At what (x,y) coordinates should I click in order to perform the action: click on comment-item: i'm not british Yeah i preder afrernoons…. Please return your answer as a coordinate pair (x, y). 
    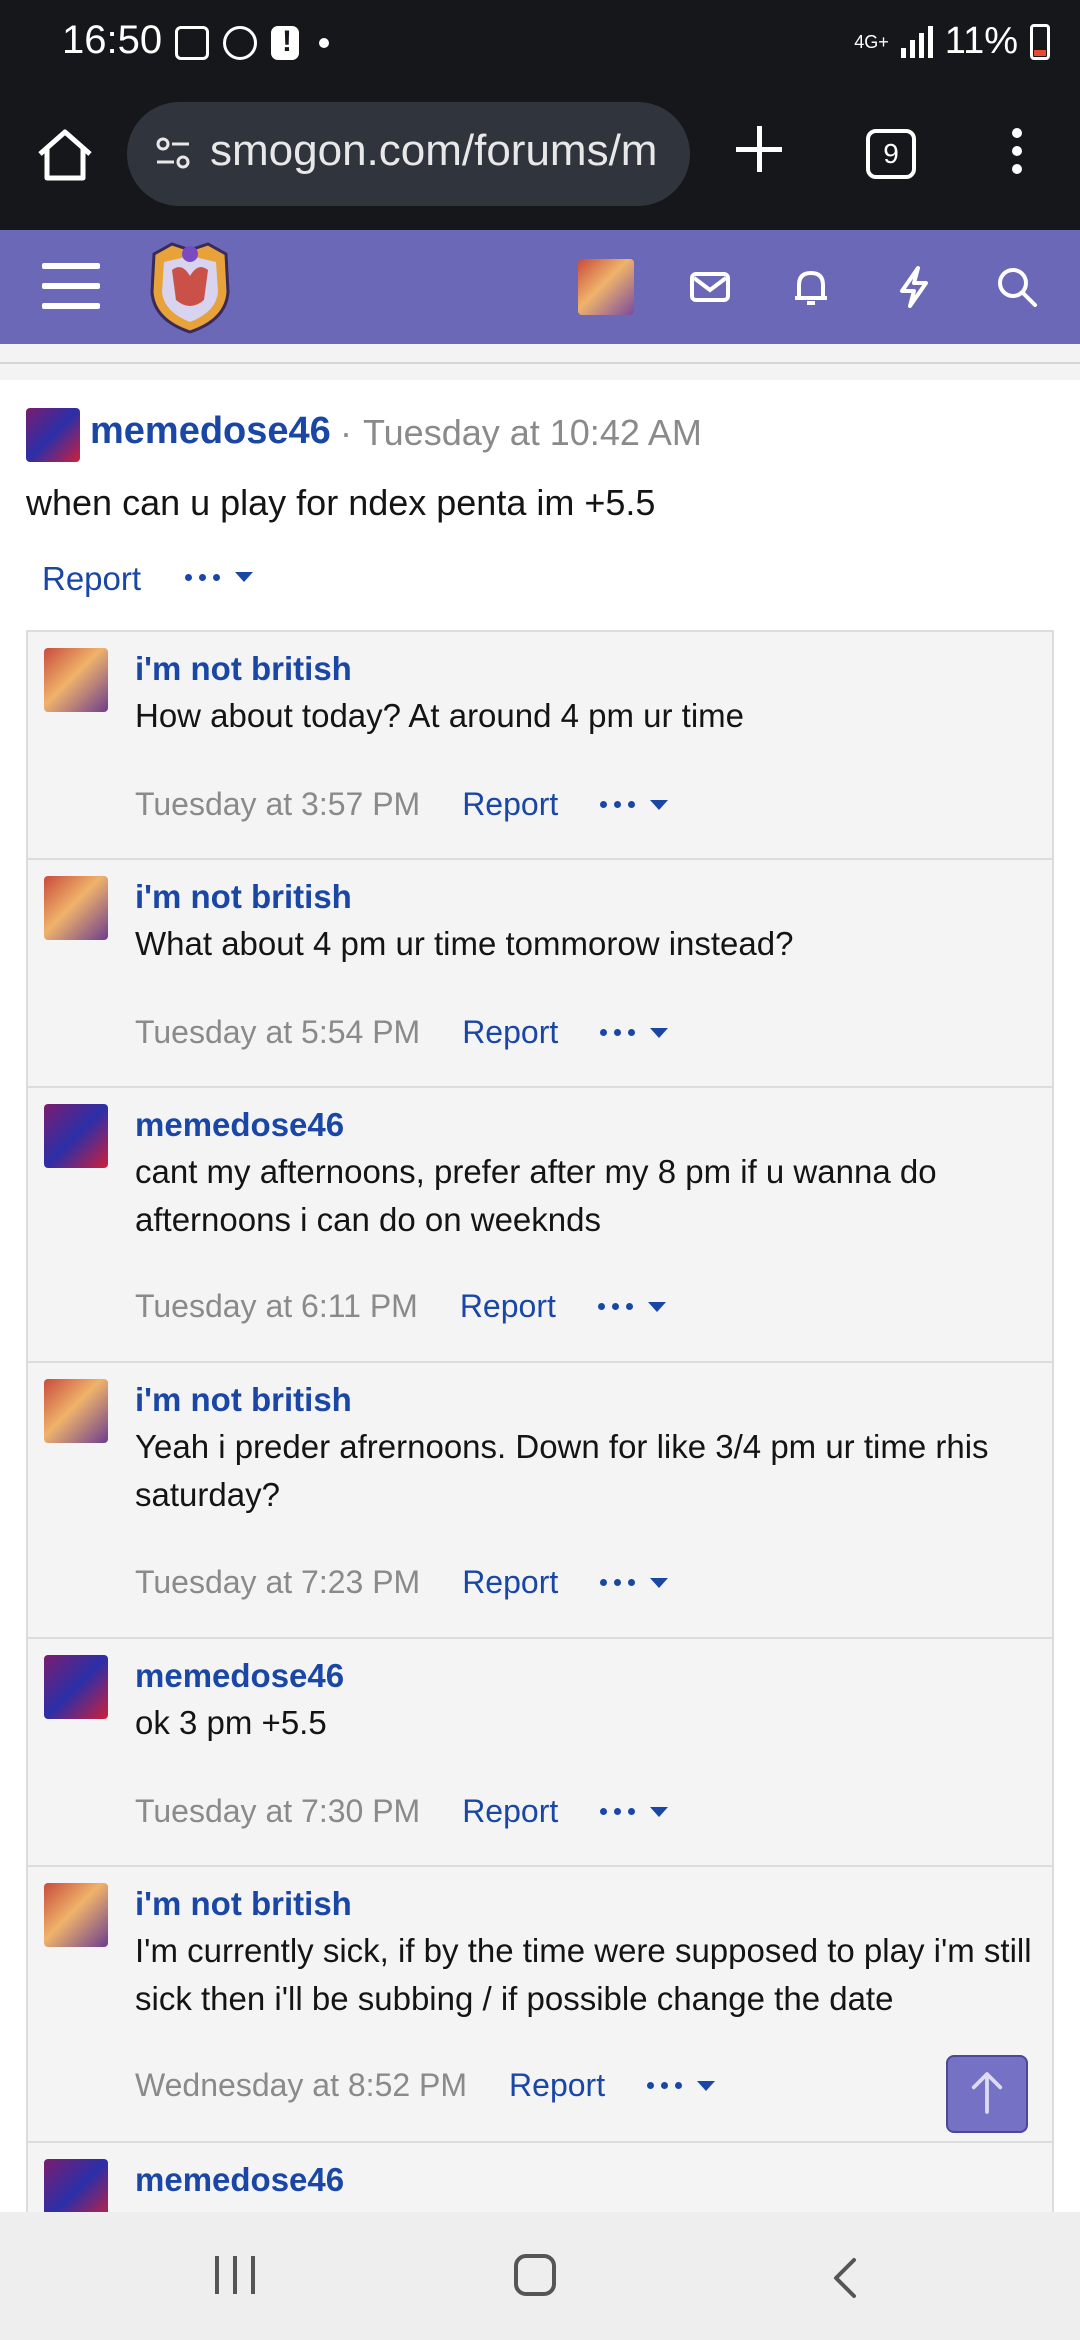
    Looking at the image, I should click on (540, 1501).